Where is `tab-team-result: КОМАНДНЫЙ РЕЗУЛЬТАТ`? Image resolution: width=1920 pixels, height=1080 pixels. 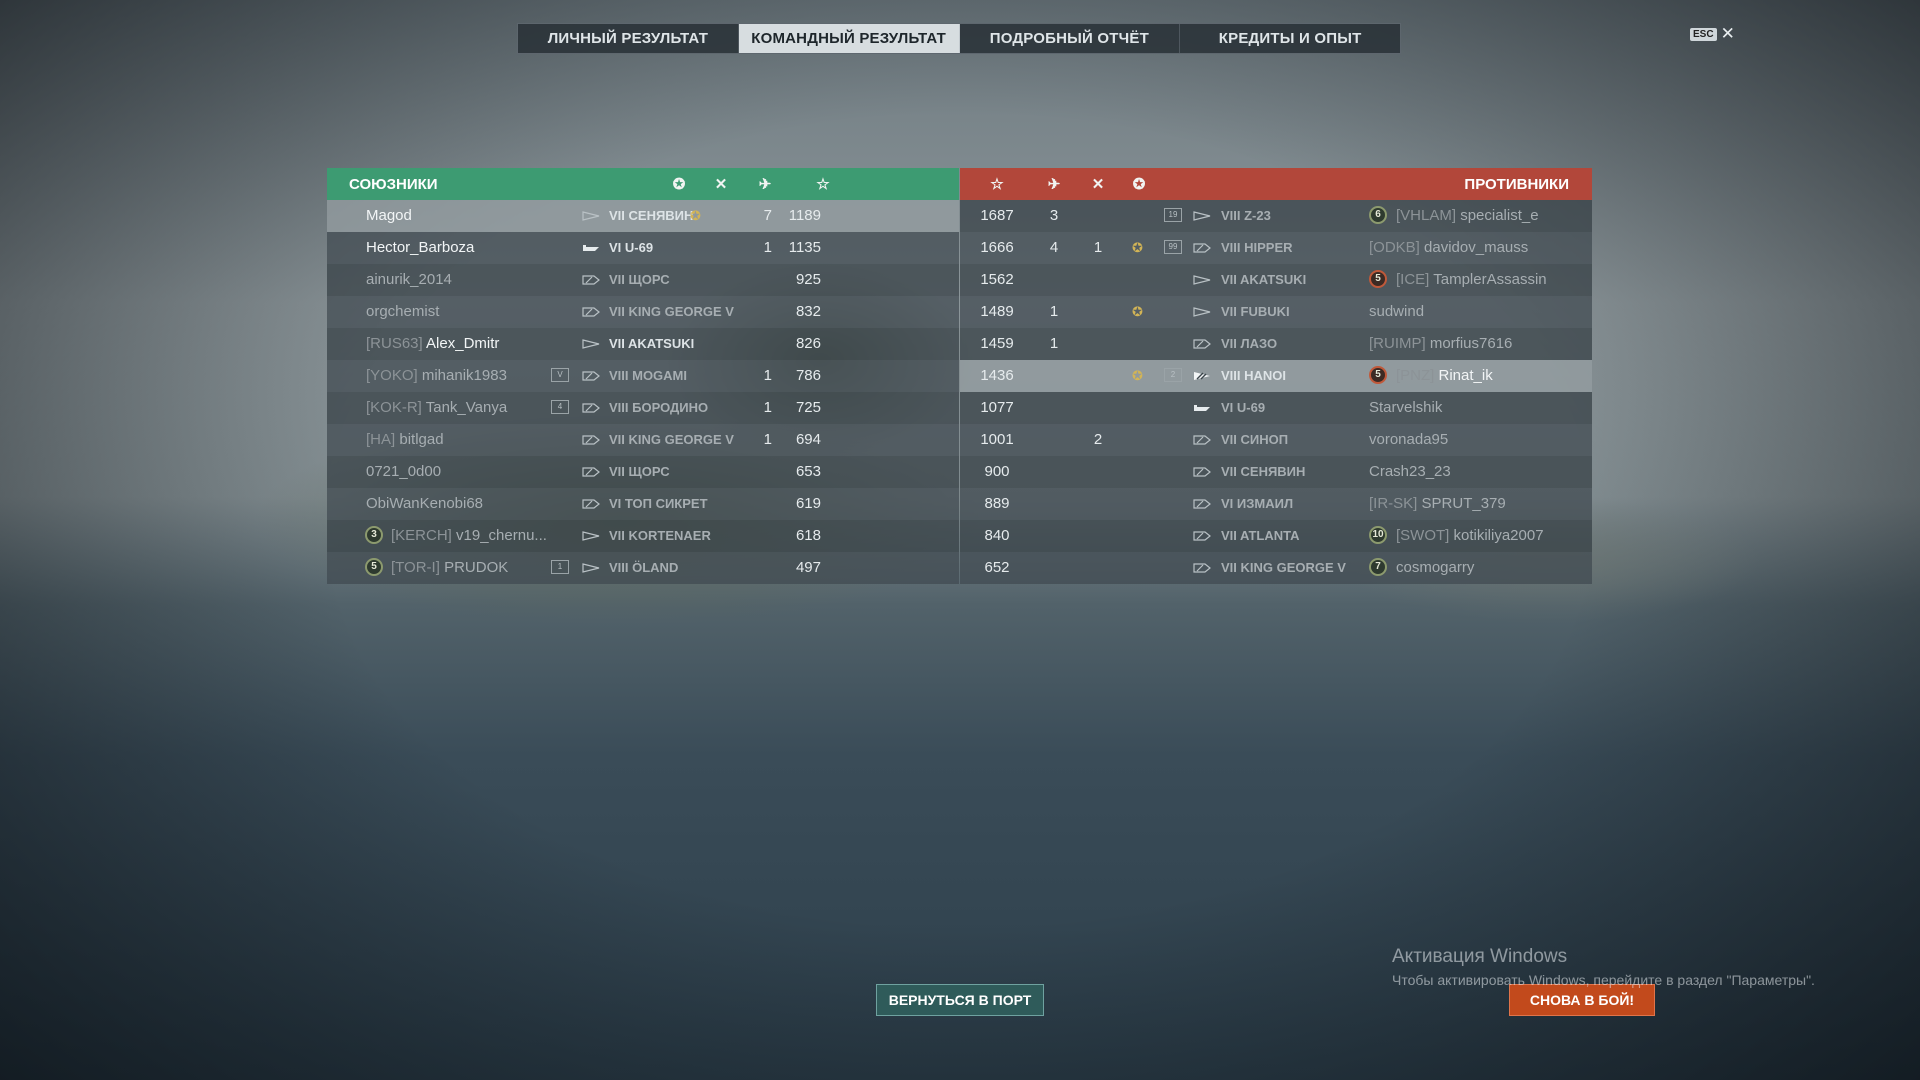 tab-team-result: КОМАНДНЫЙ РЕЗУЛЬТАТ is located at coordinates (849, 38).